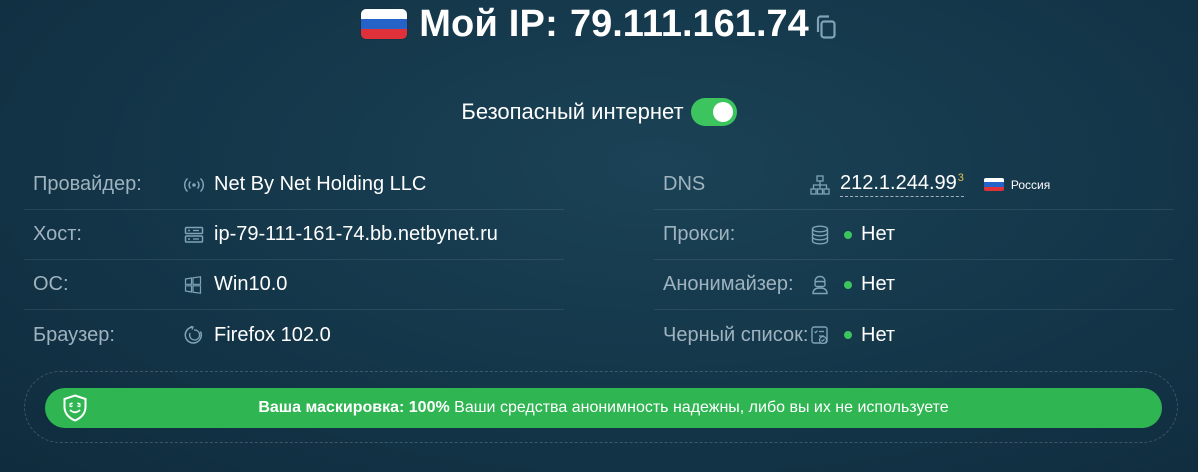  Describe the element at coordinates (848, 234) in the screenshot. I see `proxy-status-dot` at that location.